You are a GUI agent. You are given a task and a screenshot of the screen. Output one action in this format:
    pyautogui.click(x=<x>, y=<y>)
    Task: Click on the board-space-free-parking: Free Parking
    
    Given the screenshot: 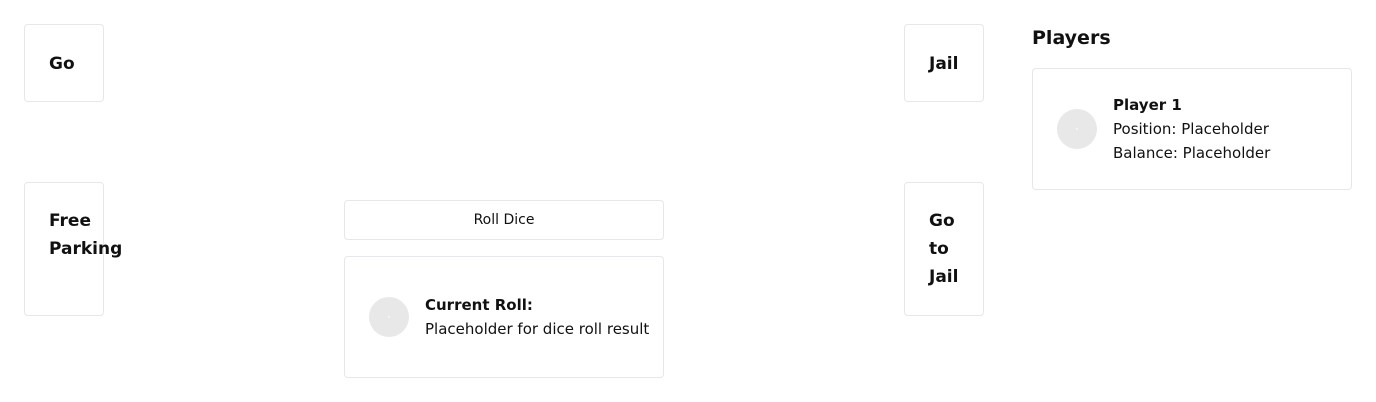 What is the action you would take?
    pyautogui.click(x=73, y=249)
    